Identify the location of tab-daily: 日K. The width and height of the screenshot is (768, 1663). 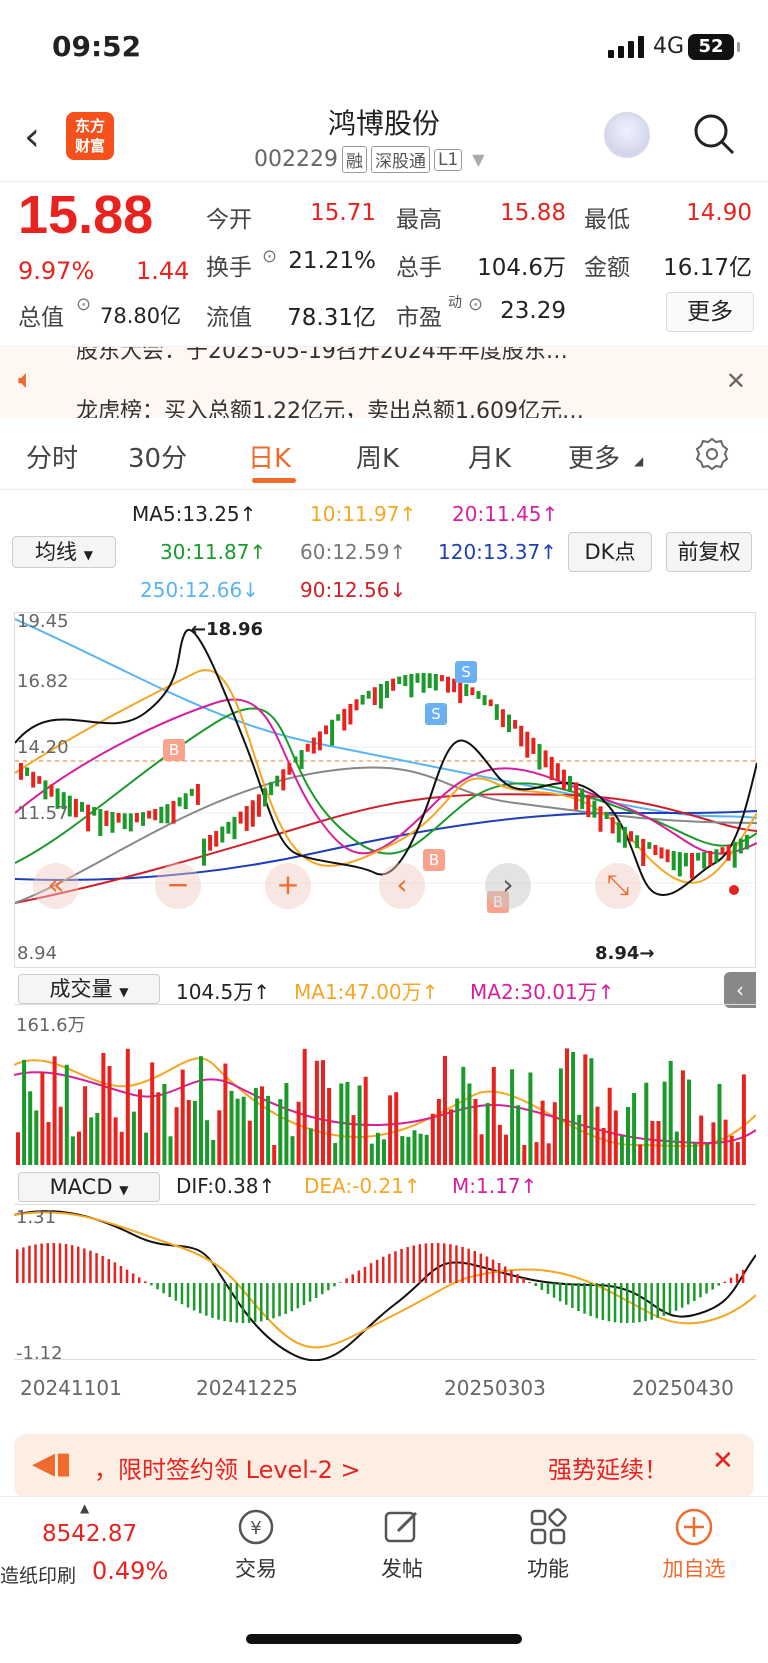
(269, 456).